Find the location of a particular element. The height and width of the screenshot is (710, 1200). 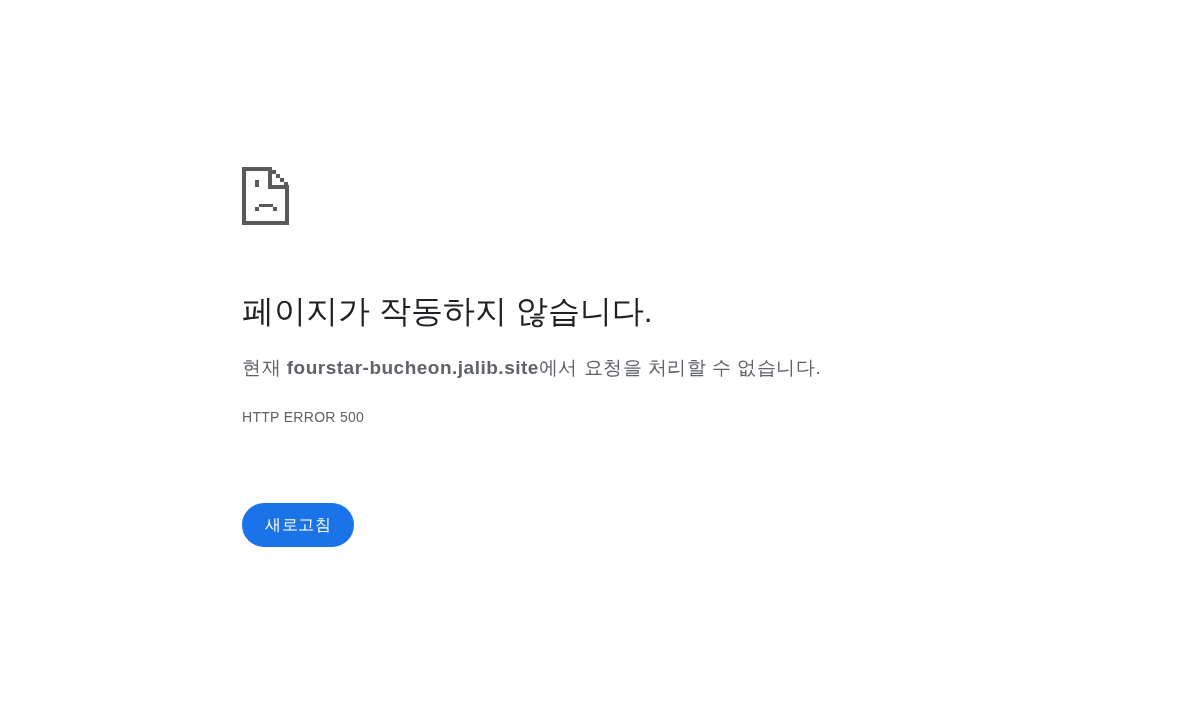

reload-button: 새로고침 is located at coordinates (298, 525).